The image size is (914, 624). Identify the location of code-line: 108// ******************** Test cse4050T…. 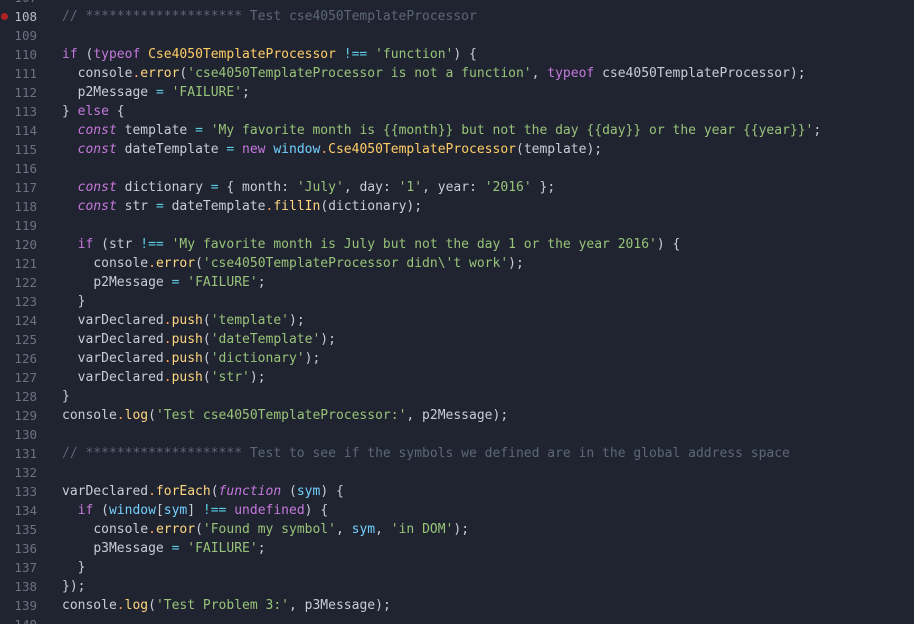
(457, 16).